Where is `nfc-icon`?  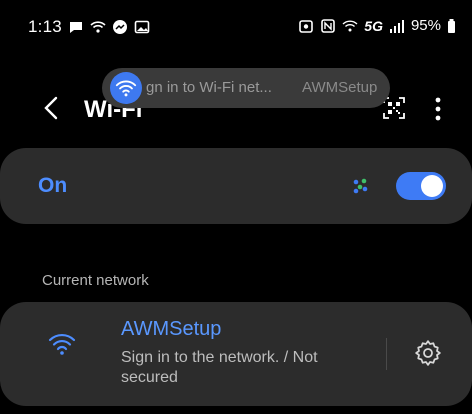 nfc-icon is located at coordinates (328, 26).